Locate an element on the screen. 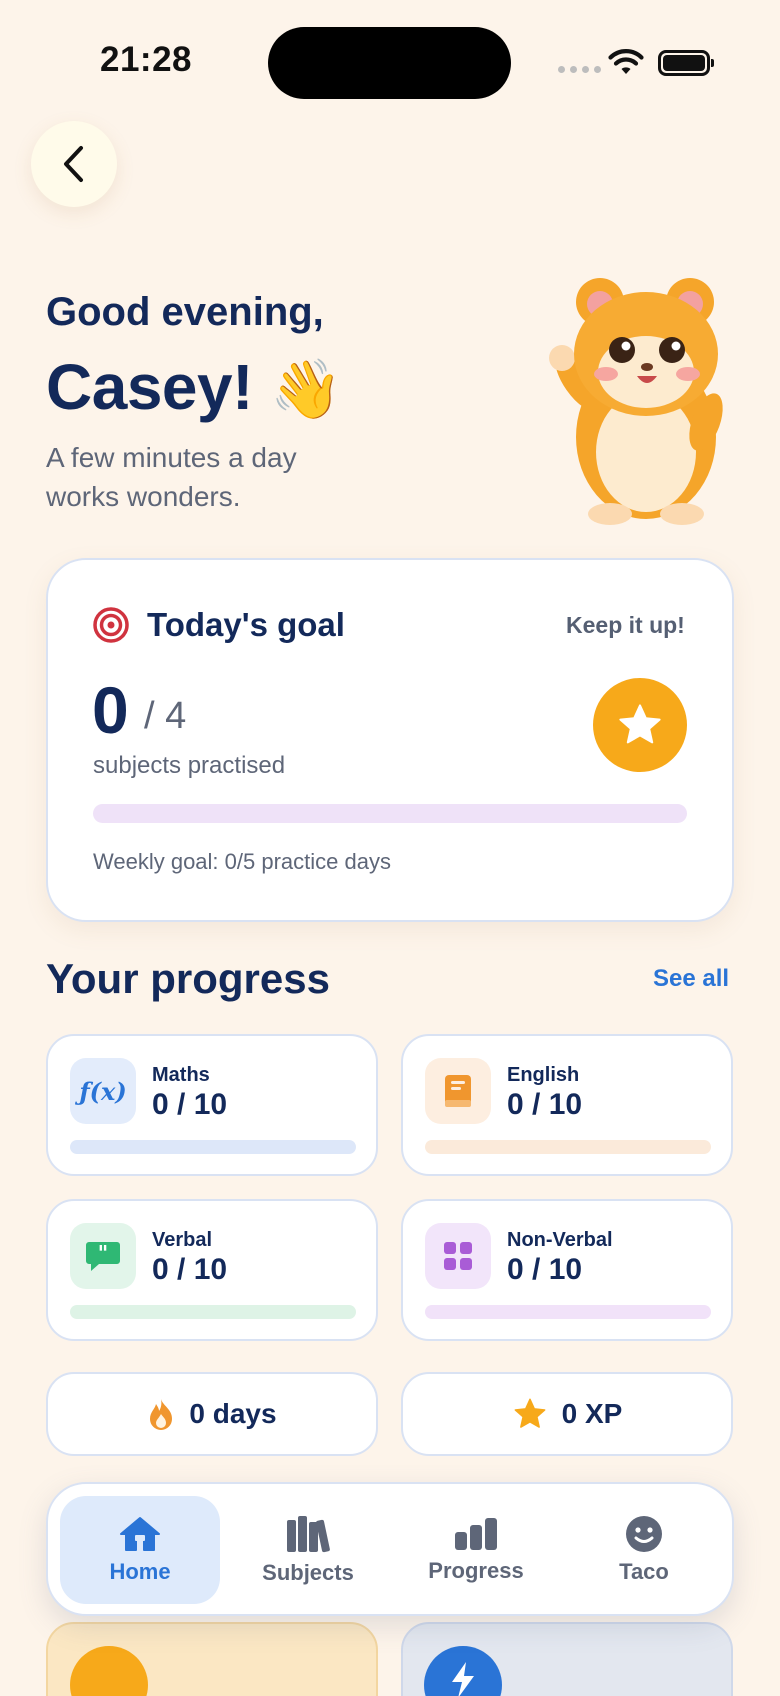 The width and height of the screenshot is (780, 1696). greeting-line: Good evening, is located at coordinates (185, 312).